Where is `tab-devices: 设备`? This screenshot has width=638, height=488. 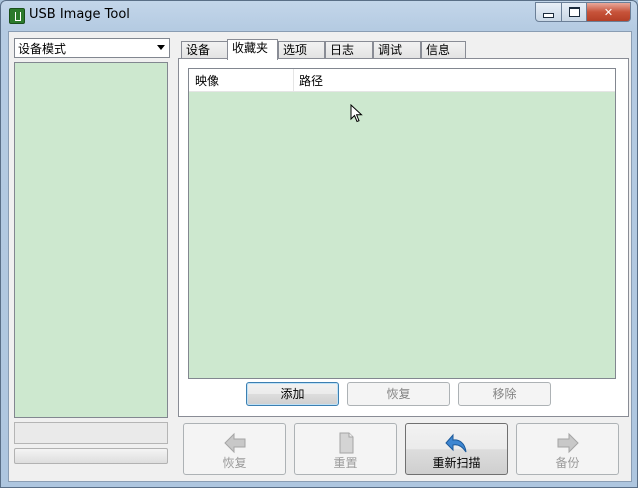 tab-devices: 设备 is located at coordinates (204, 49).